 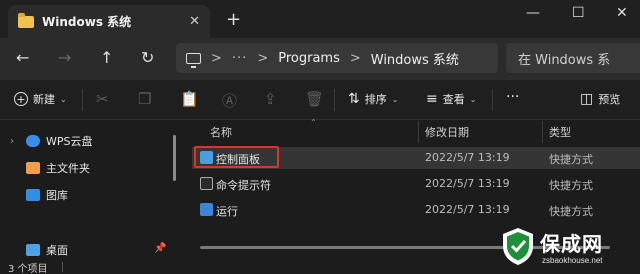 What do you see at coordinates (375, 99) in the screenshot?
I see `sort-label: 排序` at bounding box center [375, 99].